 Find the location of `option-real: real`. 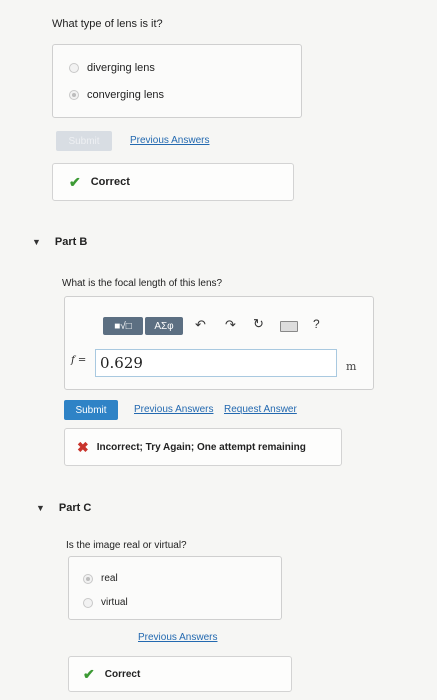

option-real: real is located at coordinates (100, 578).